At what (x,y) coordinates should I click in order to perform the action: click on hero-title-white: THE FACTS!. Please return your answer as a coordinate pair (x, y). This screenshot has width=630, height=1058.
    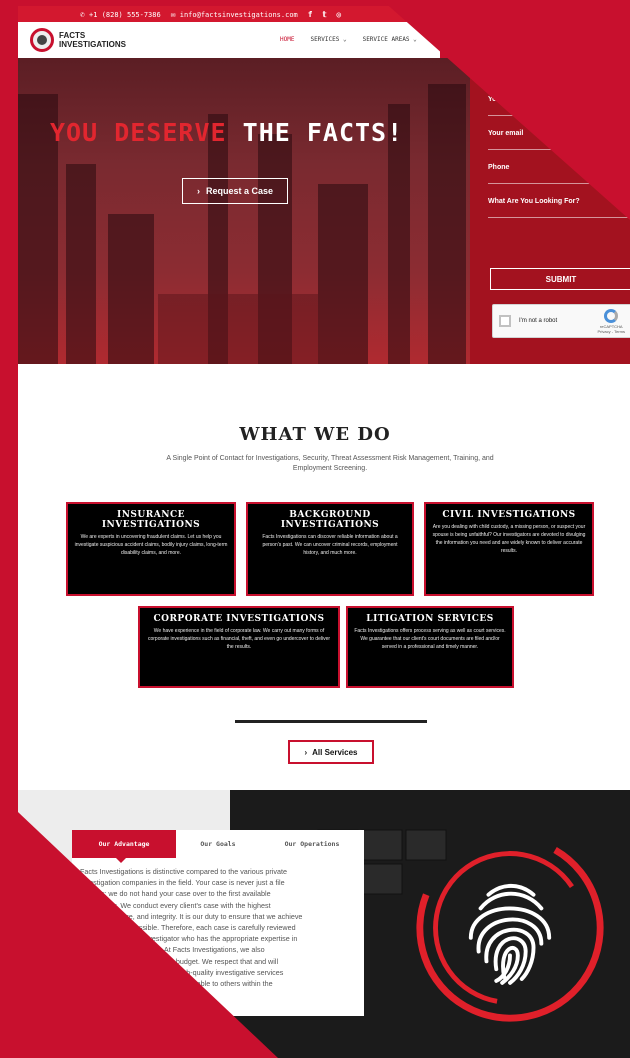
    Looking at the image, I should click on (323, 132).